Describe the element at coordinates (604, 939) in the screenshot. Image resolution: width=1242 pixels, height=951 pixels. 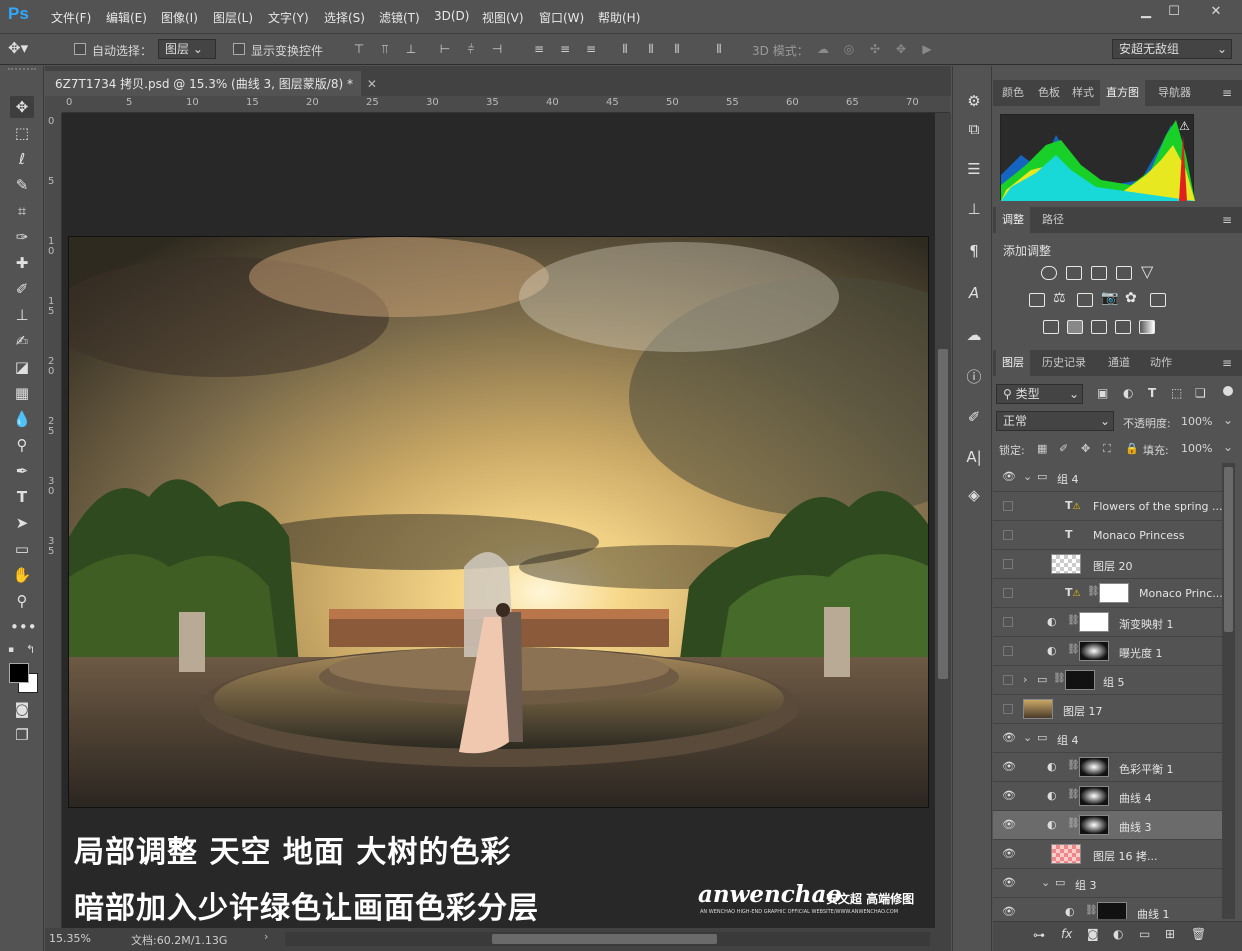
I see `horizontal-scrollbar-thumb` at that location.